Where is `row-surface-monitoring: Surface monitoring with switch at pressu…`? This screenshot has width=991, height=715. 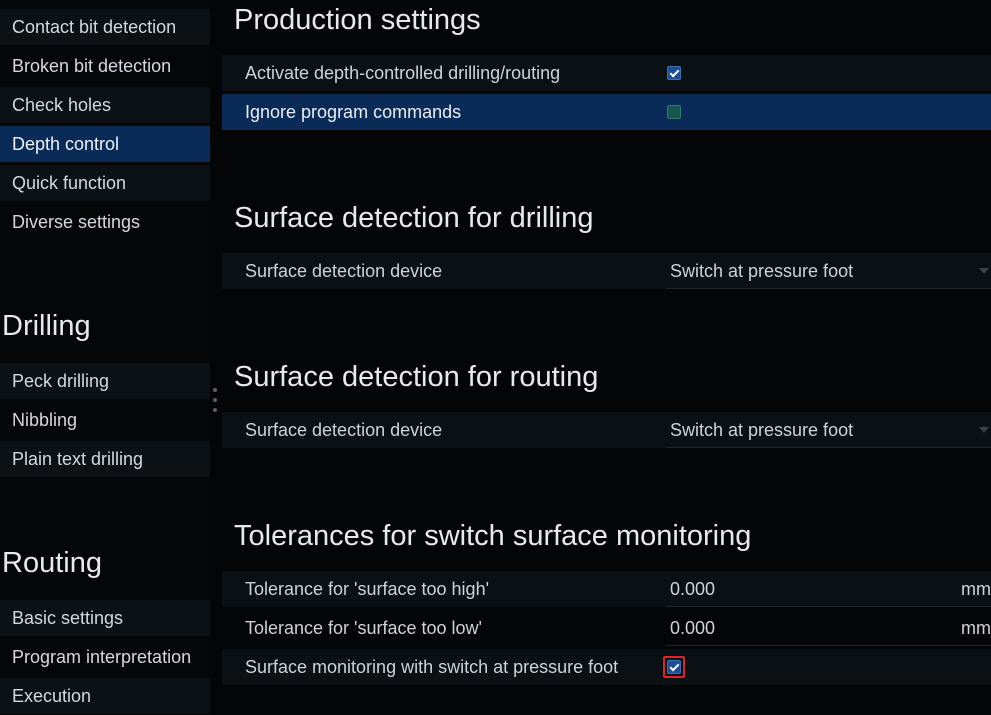
row-surface-monitoring: Surface monitoring with switch at pressu… is located at coordinates (606, 667).